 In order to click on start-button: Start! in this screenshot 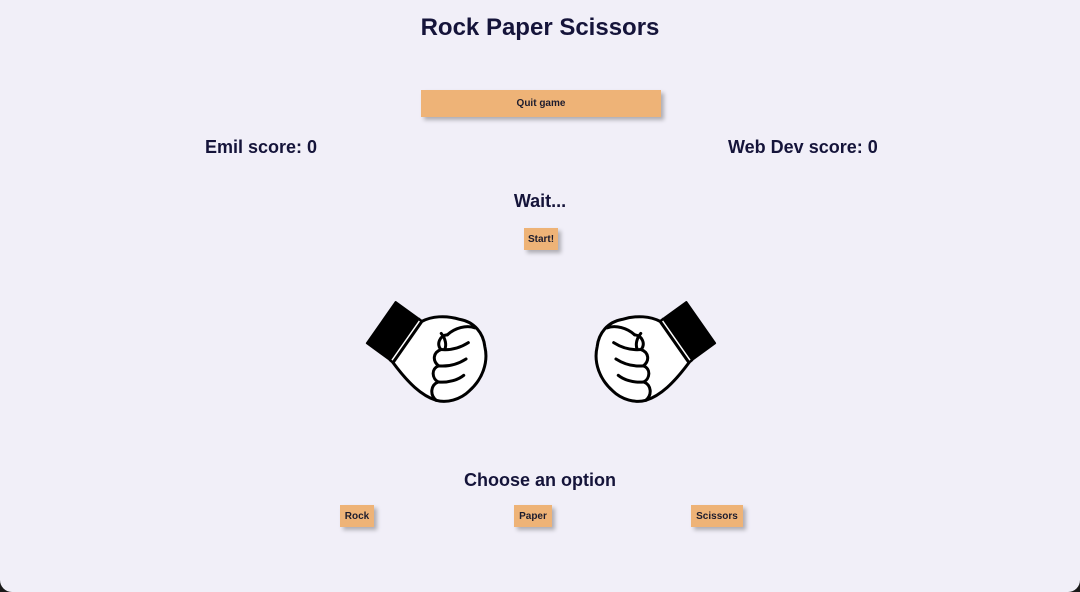, I will do `click(541, 239)`.